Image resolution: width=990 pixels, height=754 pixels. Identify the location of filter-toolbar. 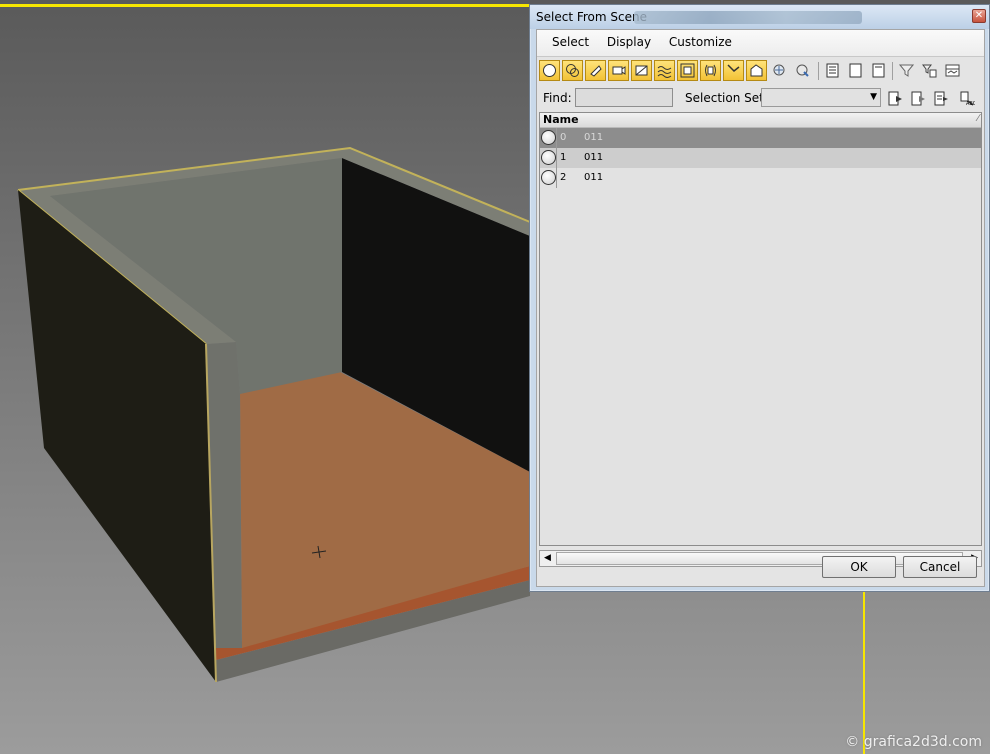
(760, 72).